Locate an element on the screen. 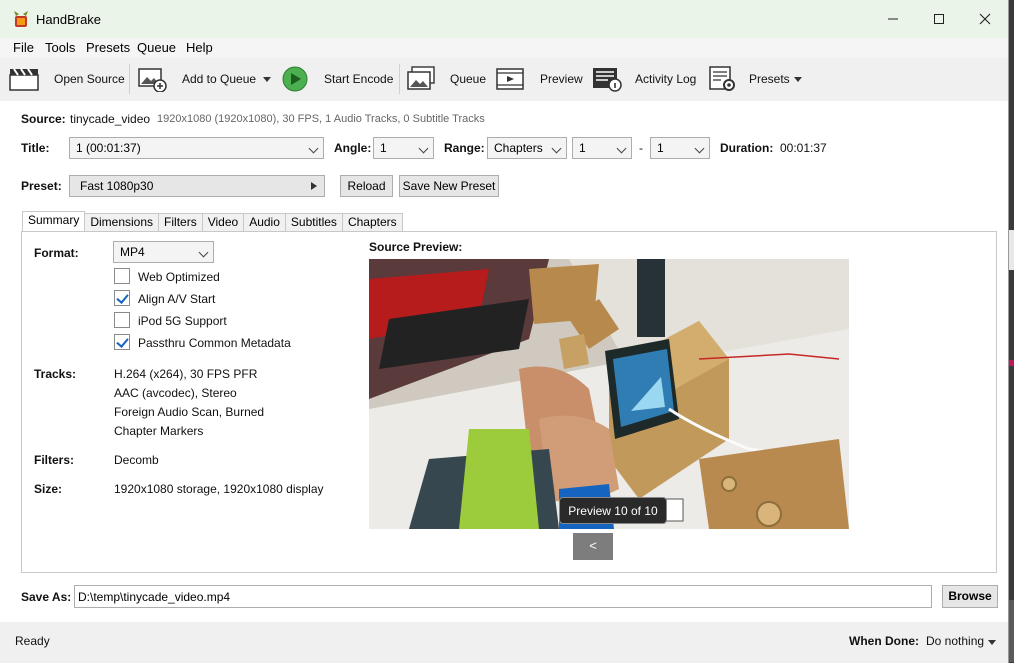  tab-subtitles: Subtitles is located at coordinates (313, 222).